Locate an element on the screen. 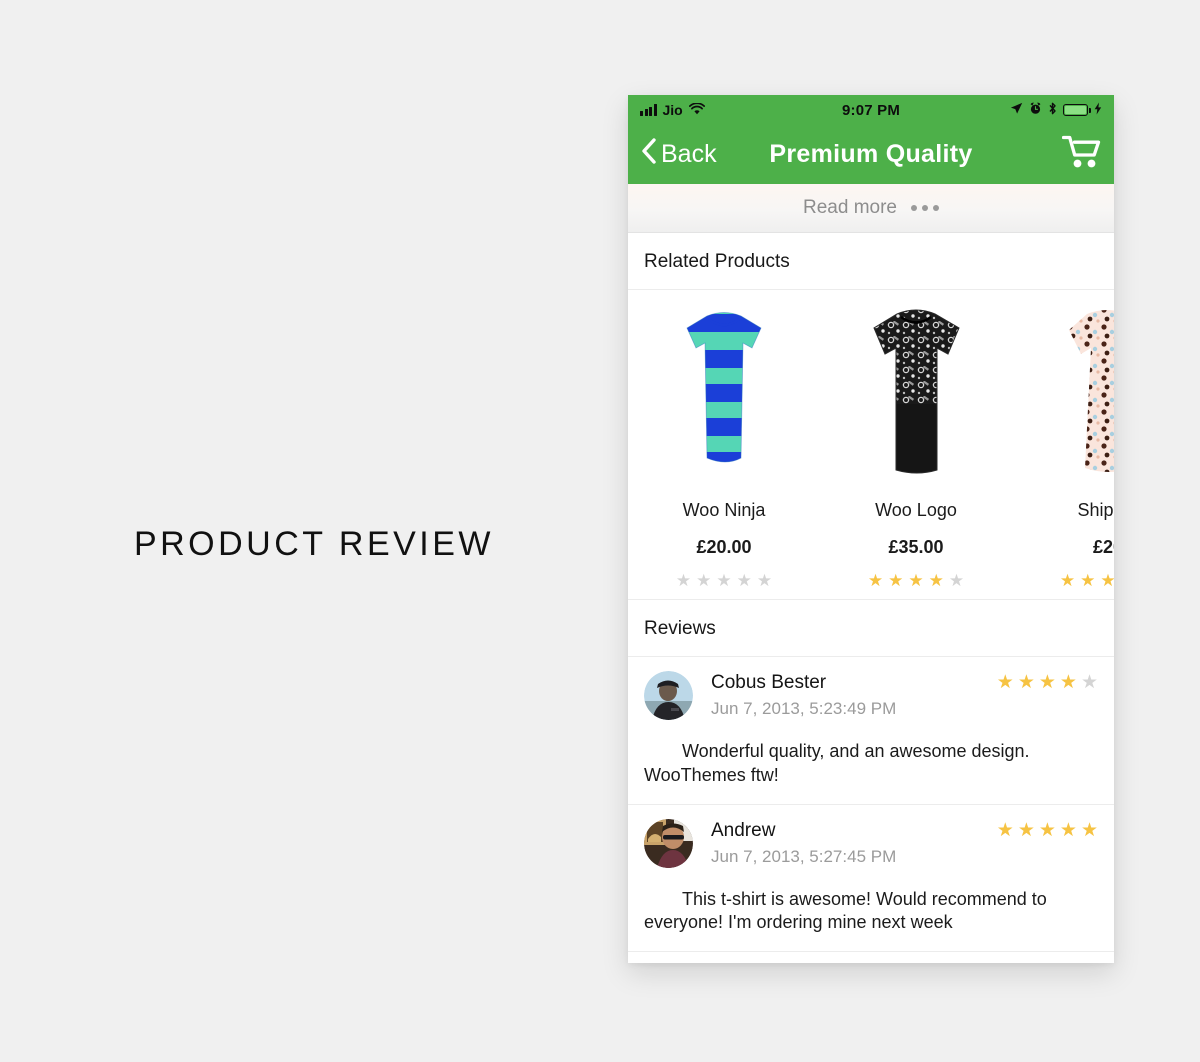 The image size is (1200, 1062). ellipsis-icon is located at coordinates (925, 208).